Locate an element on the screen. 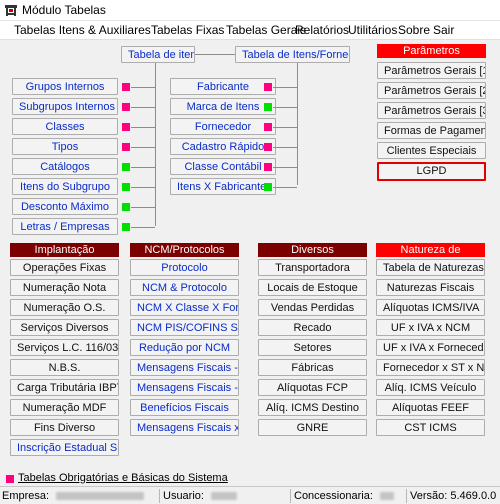 The width and height of the screenshot is (500, 504). diversos-item-vendas-perdidas: Vendas Perdidas is located at coordinates (312, 307).